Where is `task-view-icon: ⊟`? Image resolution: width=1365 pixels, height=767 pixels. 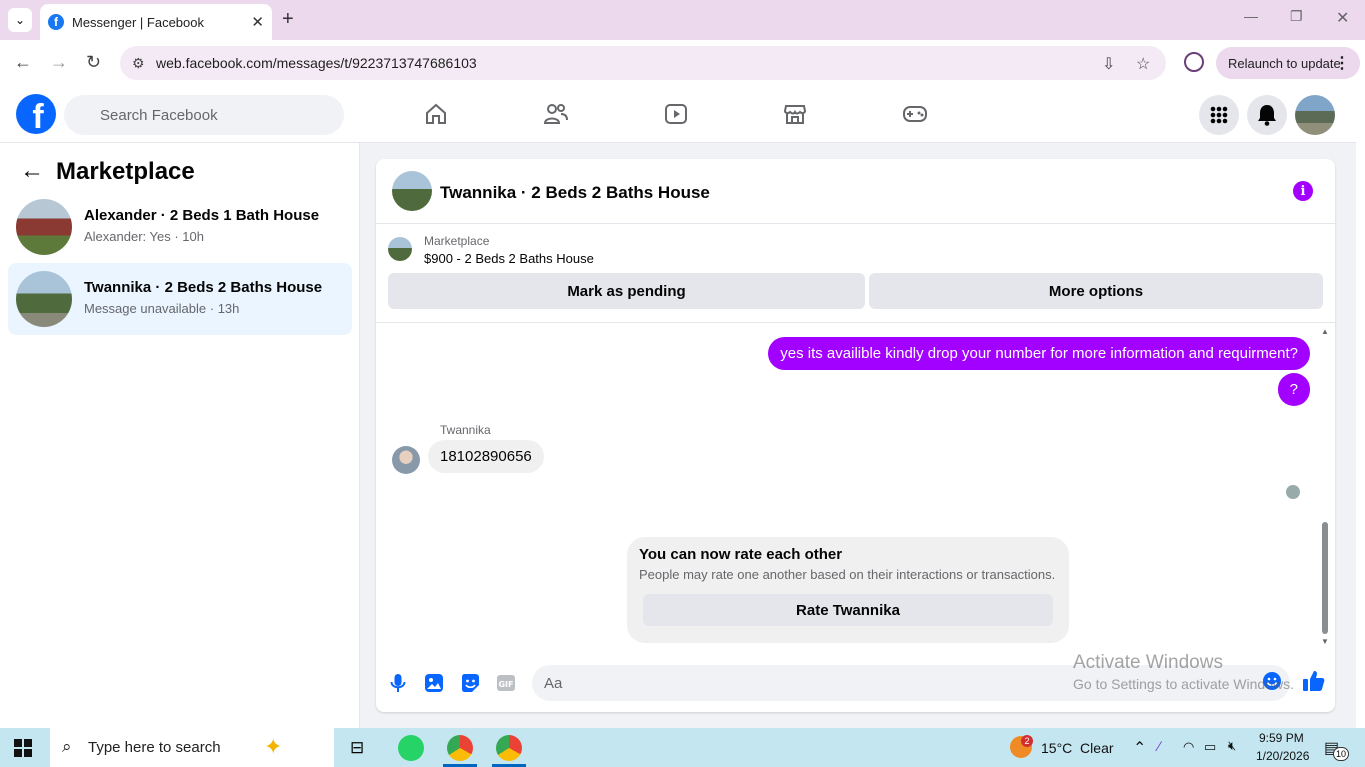
task-view-icon: ⊟ is located at coordinates (357, 748).